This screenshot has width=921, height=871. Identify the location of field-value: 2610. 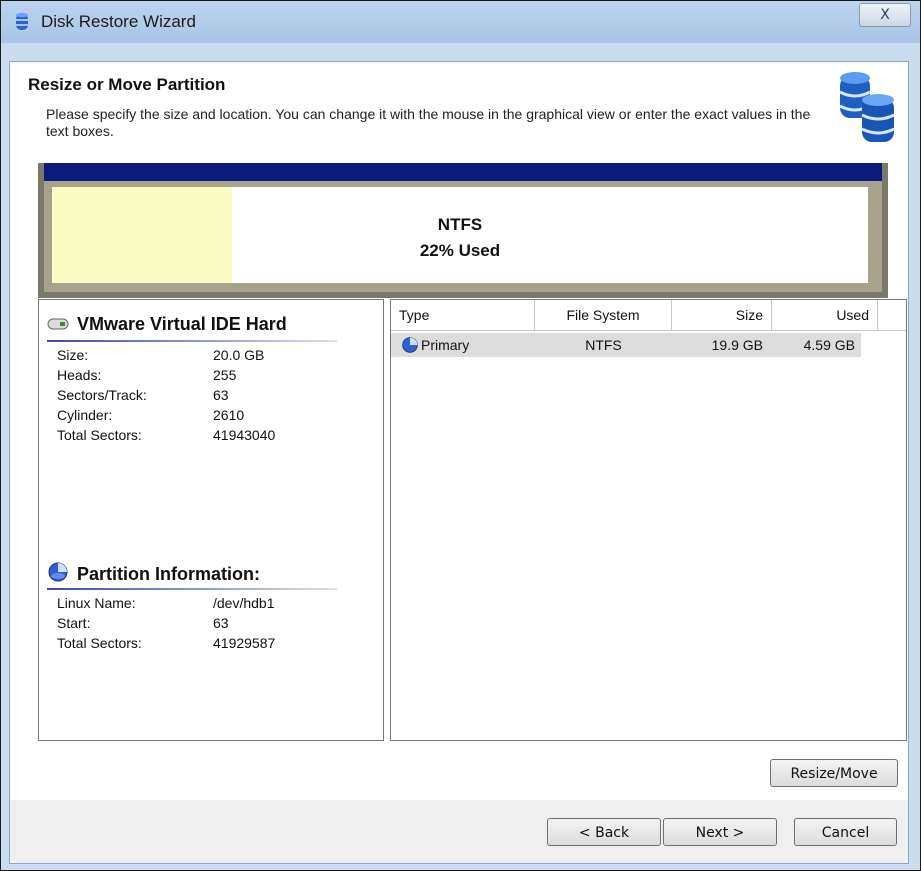
(229, 415).